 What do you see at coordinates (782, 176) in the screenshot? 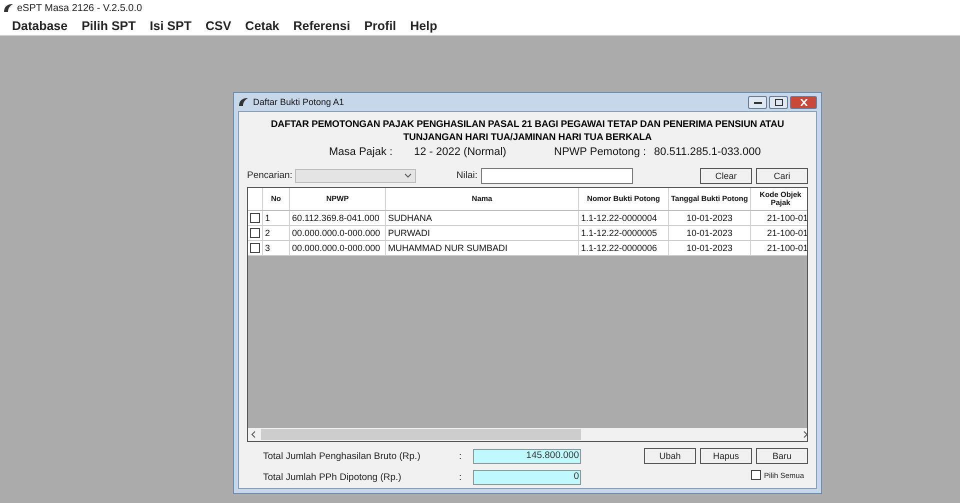
I see `search-button: Cari` at bounding box center [782, 176].